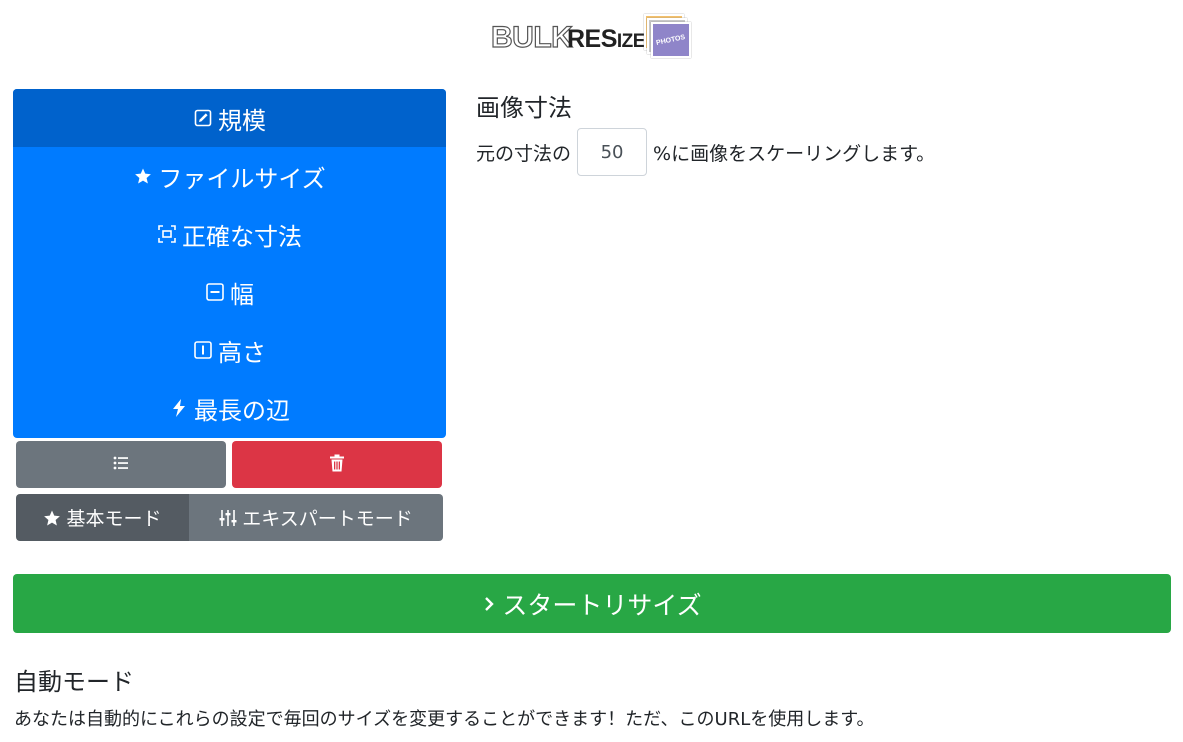 The image size is (1183, 742). Describe the element at coordinates (671, 40) in the screenshot. I see `logo-photos-text: PHOTOS` at that location.